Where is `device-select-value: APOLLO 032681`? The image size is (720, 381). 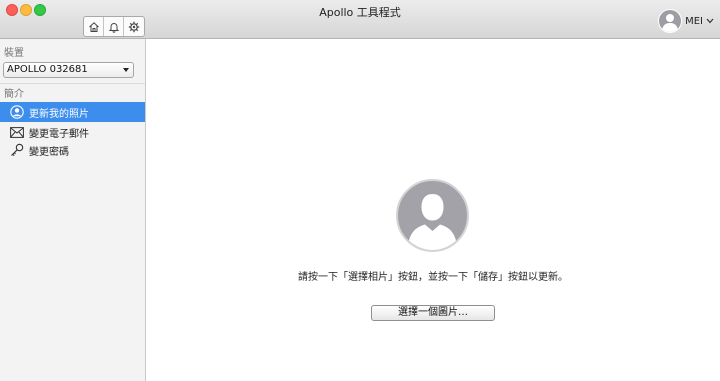
device-select-value: APOLLO 032681 is located at coordinates (47, 69).